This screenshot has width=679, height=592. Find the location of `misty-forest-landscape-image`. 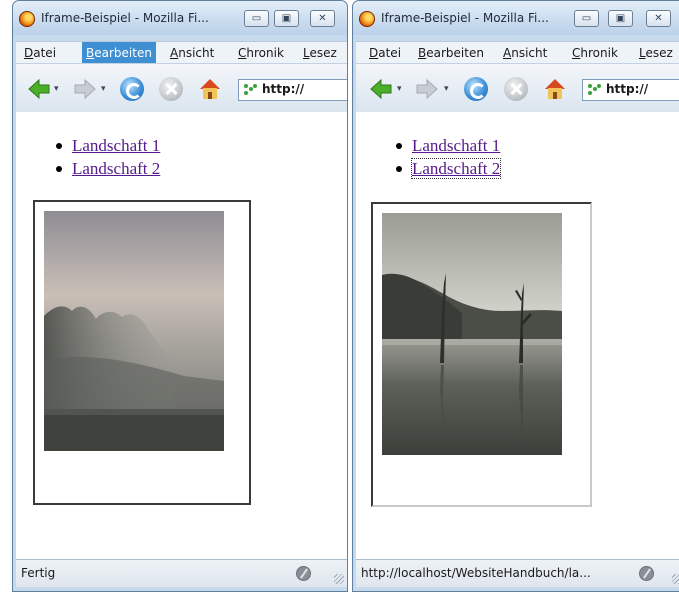

misty-forest-landscape-image is located at coordinates (134, 331).